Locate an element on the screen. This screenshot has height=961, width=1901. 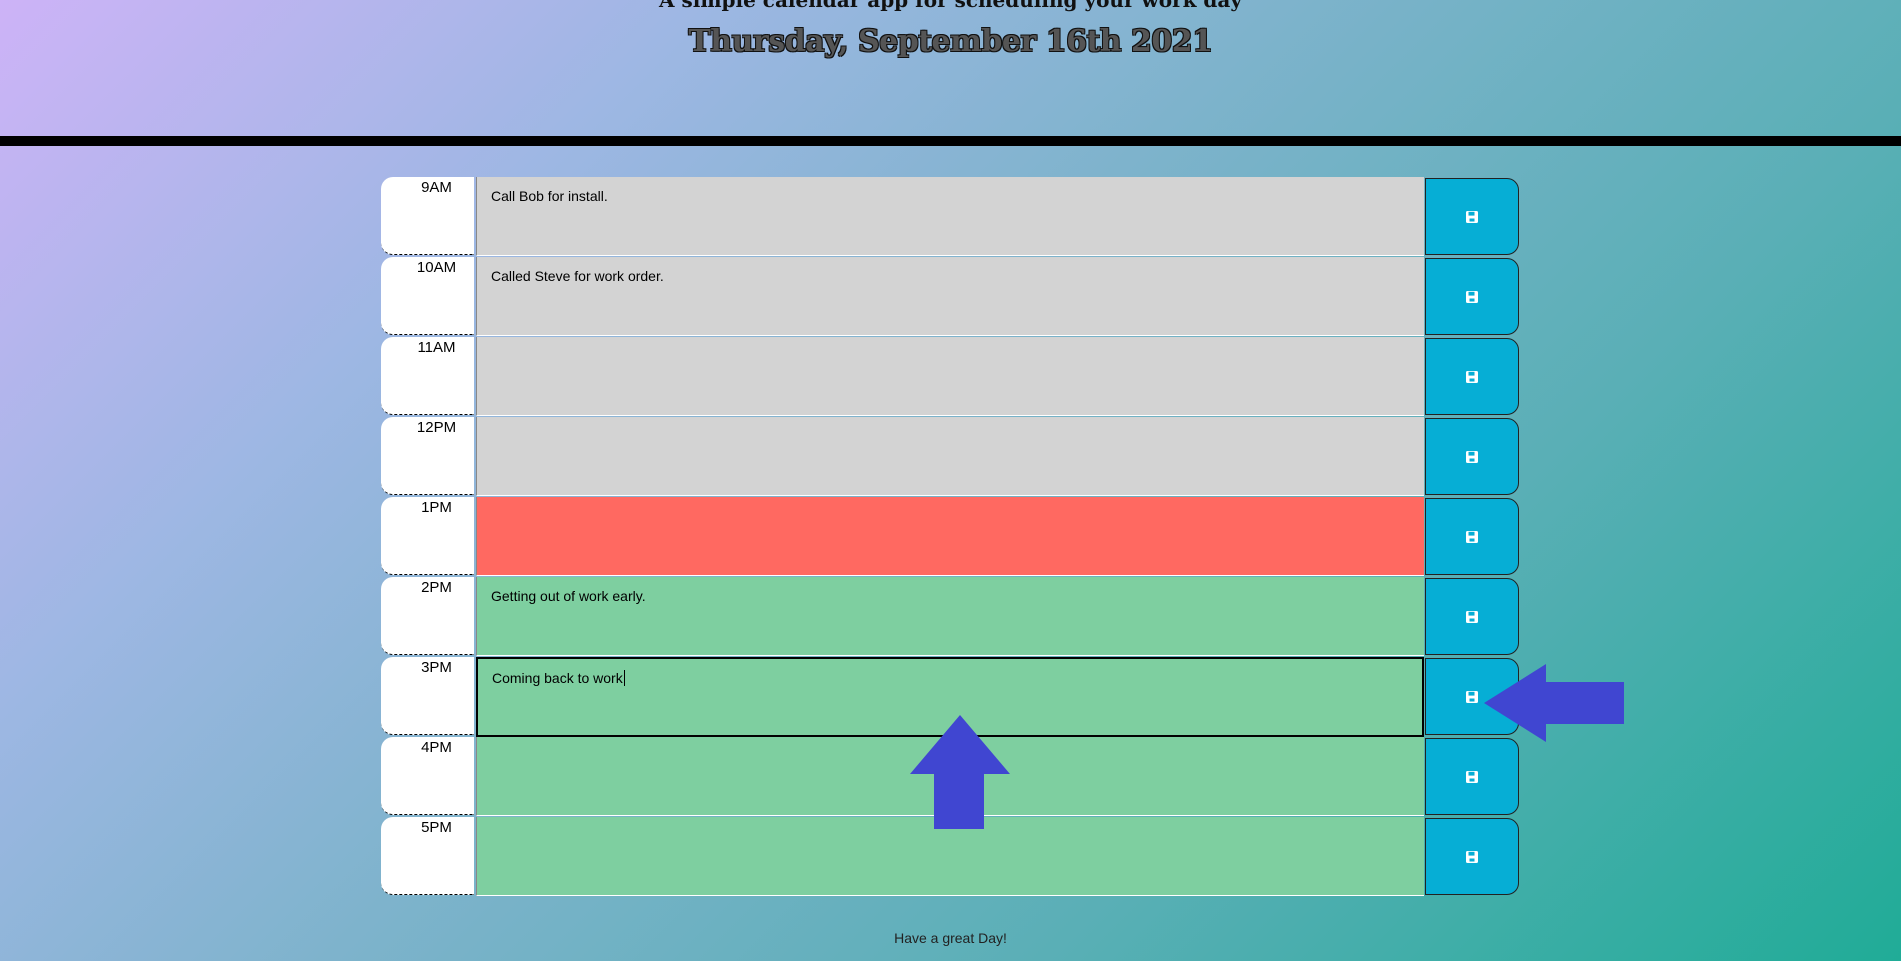
hour-label-text: 12PM is located at coordinates (436, 427).